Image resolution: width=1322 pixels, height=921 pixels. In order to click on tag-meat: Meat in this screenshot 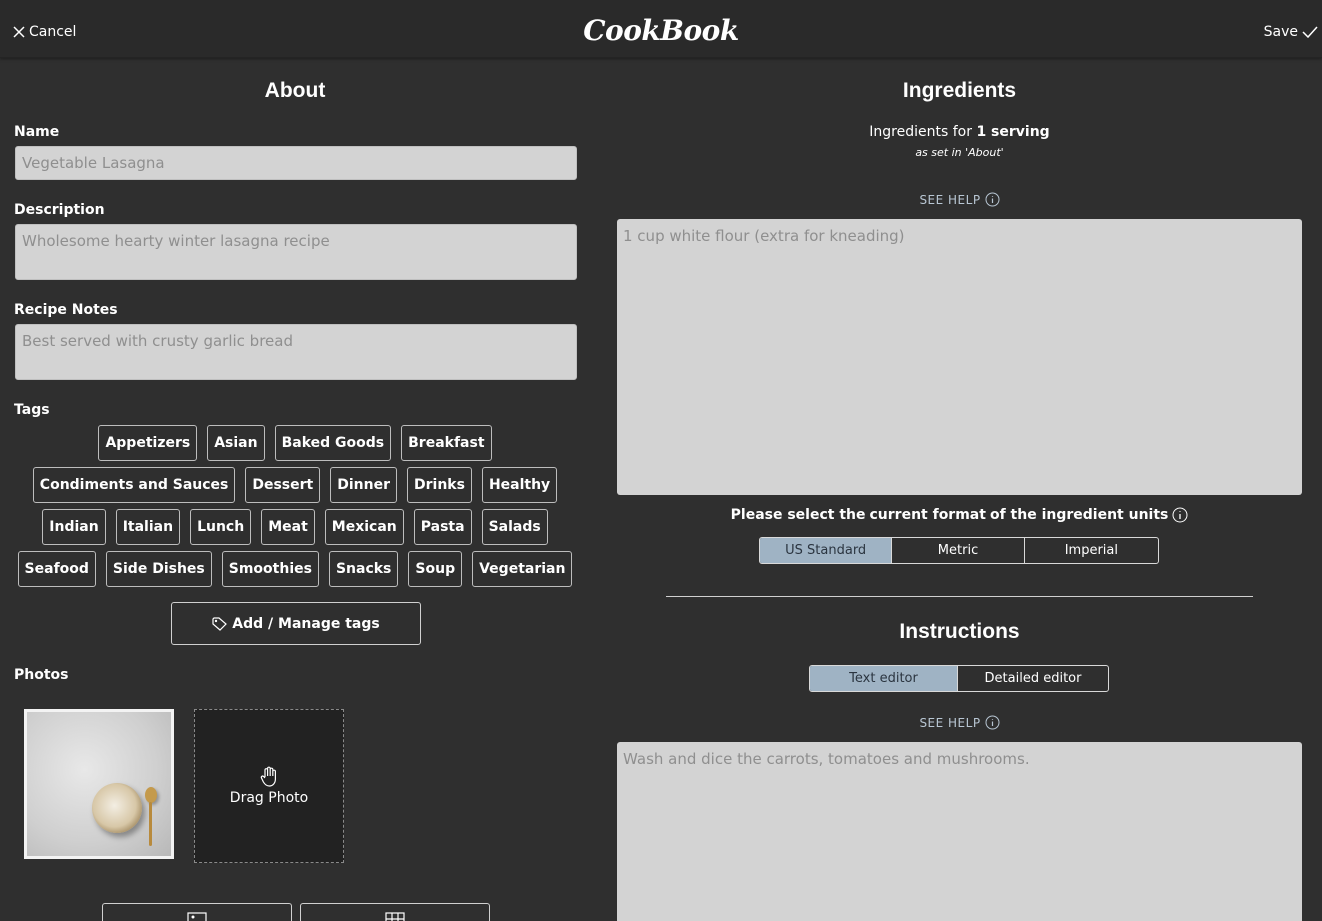, I will do `click(288, 527)`.